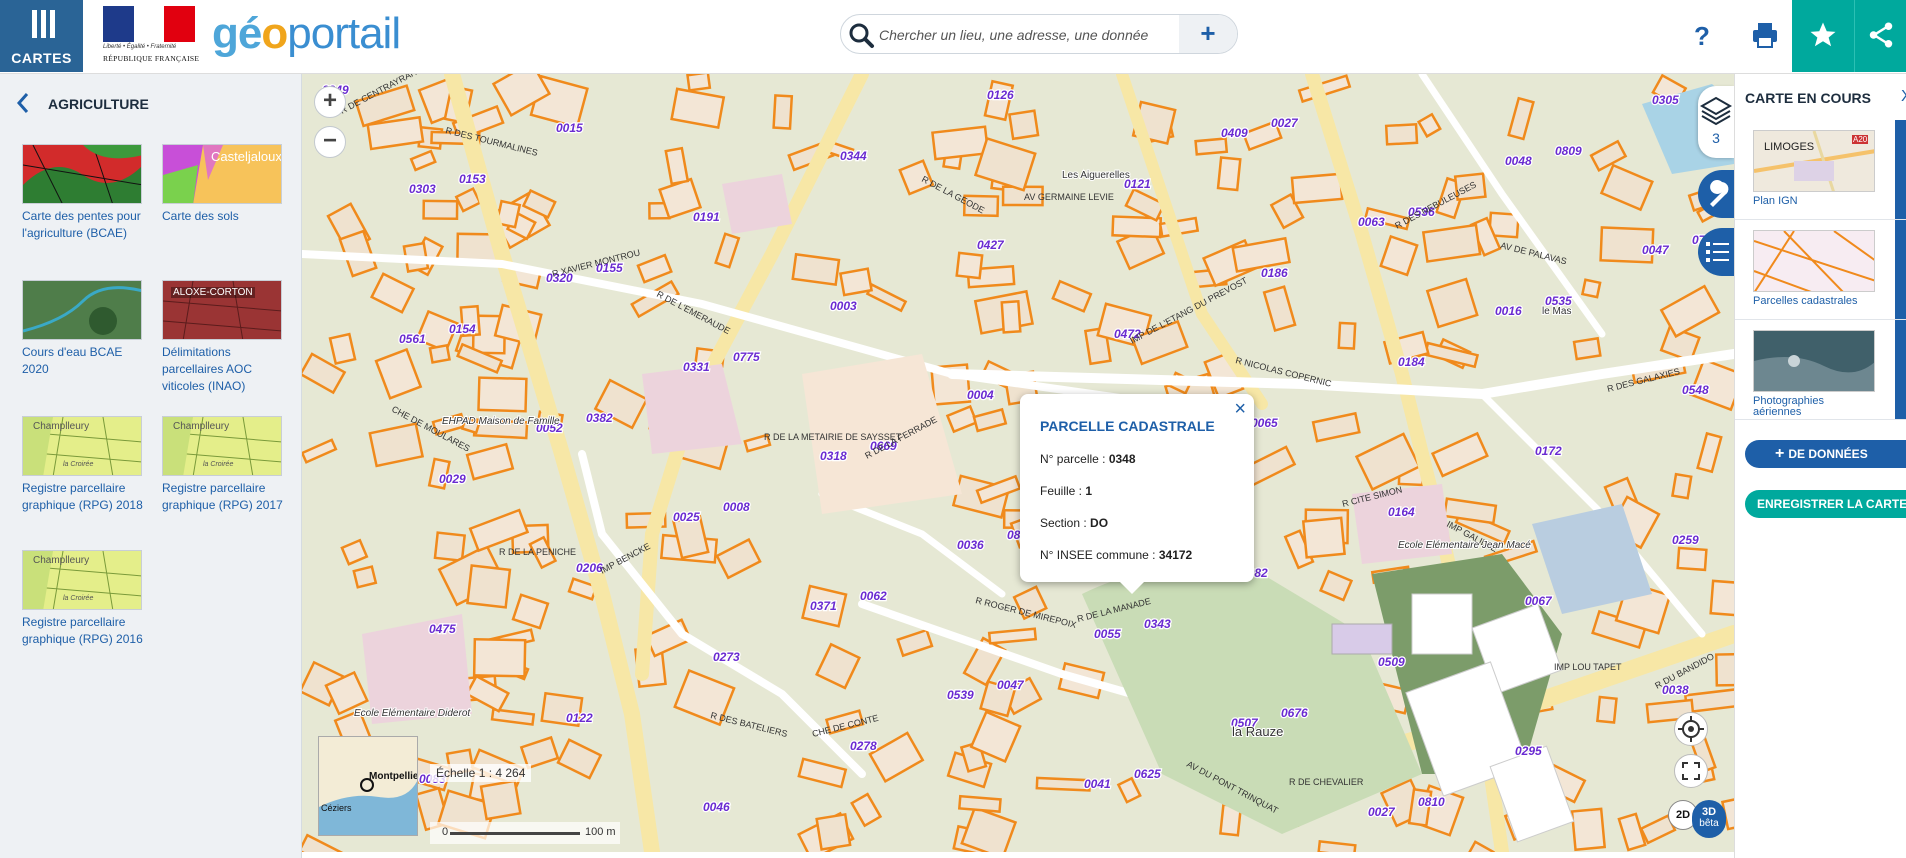 This screenshot has height=858, width=1906. What do you see at coordinates (43, 24) in the screenshot?
I see `menu-bars-icon` at bounding box center [43, 24].